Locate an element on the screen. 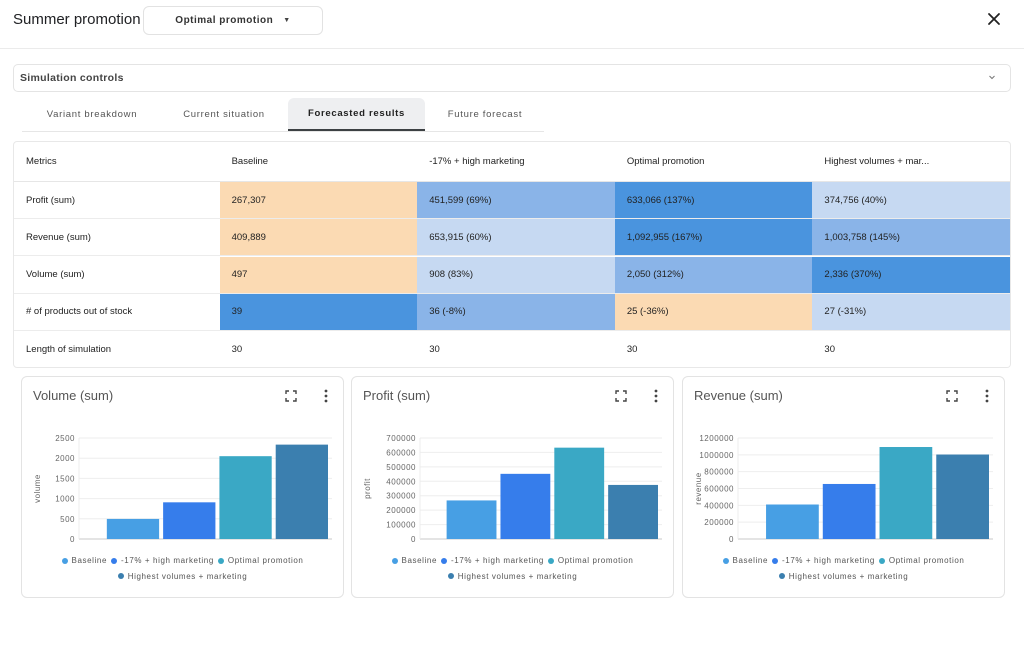 The width and height of the screenshot is (1024, 665). column-header-variant-2: -17% + high marketing is located at coordinates (477, 161).